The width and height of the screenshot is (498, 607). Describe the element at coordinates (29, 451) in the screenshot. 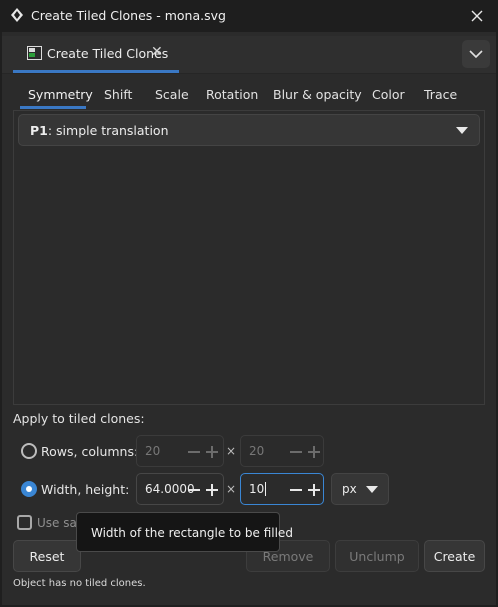

I see `rows-columns-radio` at that location.